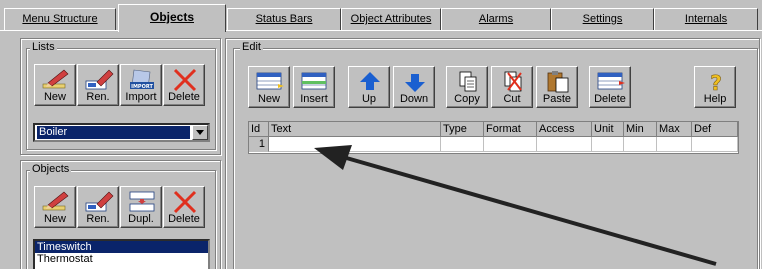  I want to click on tab-objects: Objects, so click(172, 18).